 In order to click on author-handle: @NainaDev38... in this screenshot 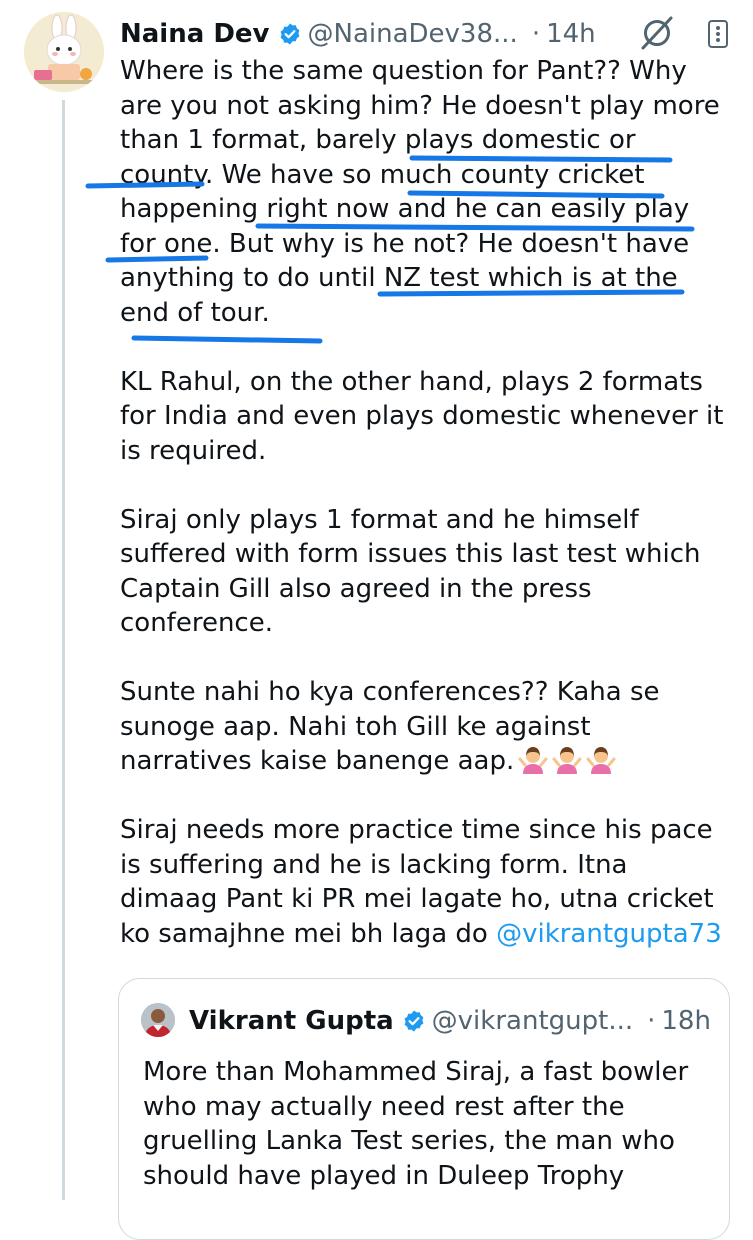, I will do `click(413, 34)`.